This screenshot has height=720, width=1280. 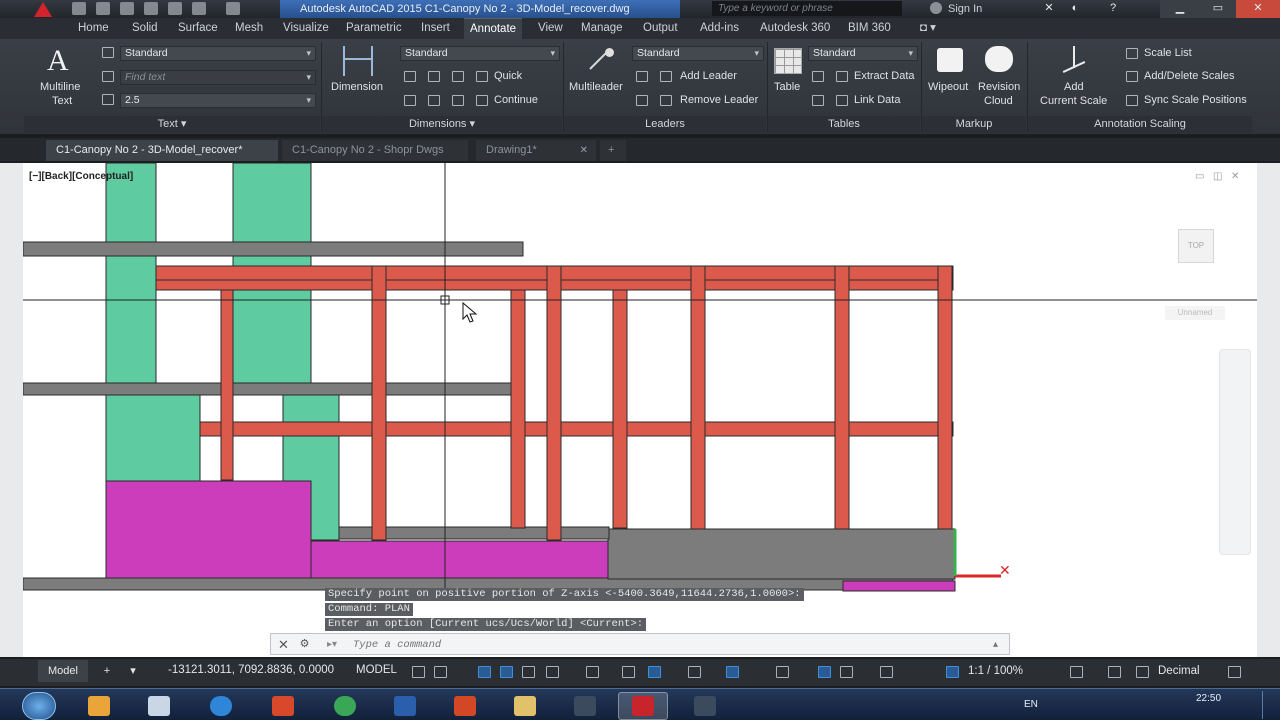 What do you see at coordinates (1168, 53) in the screenshot?
I see `scale-list-label: Scale List` at bounding box center [1168, 53].